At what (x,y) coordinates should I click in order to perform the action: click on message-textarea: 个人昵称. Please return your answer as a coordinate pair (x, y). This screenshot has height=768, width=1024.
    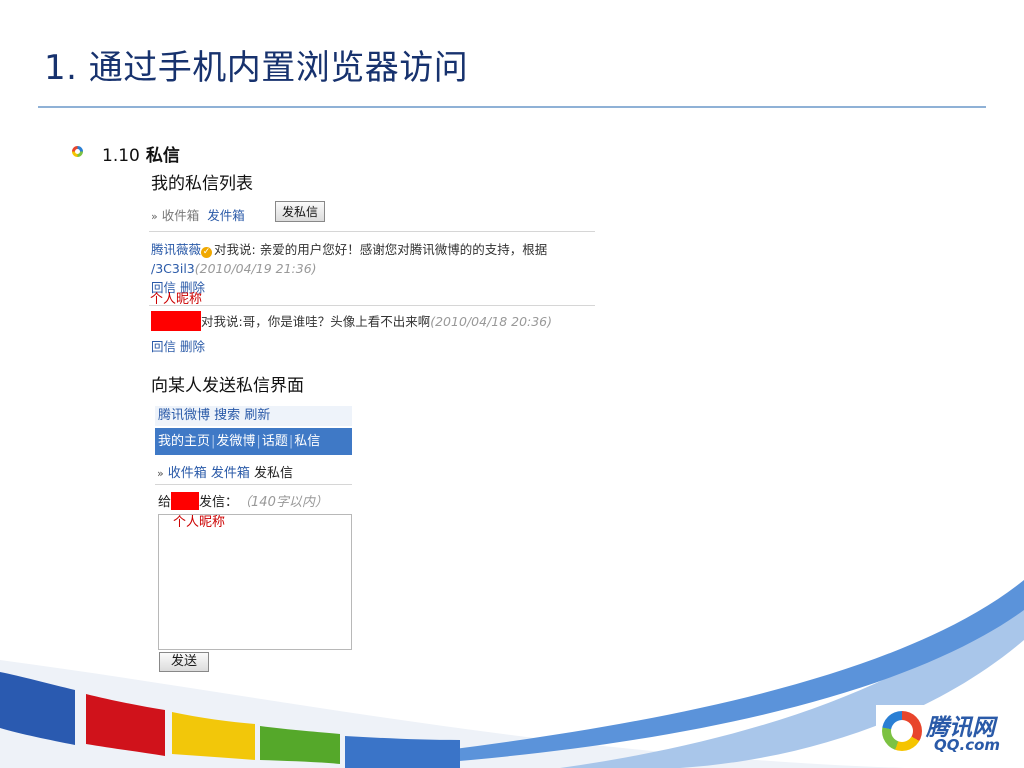
    Looking at the image, I should click on (255, 582).